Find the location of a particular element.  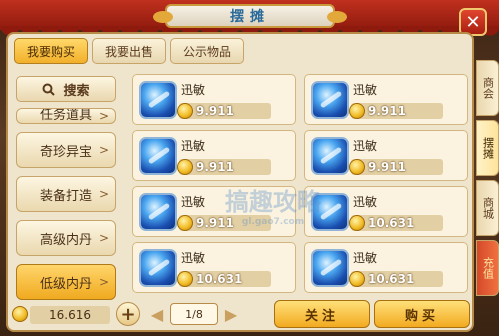

category-basic-core: 低级内丹 > is located at coordinates (66, 282).